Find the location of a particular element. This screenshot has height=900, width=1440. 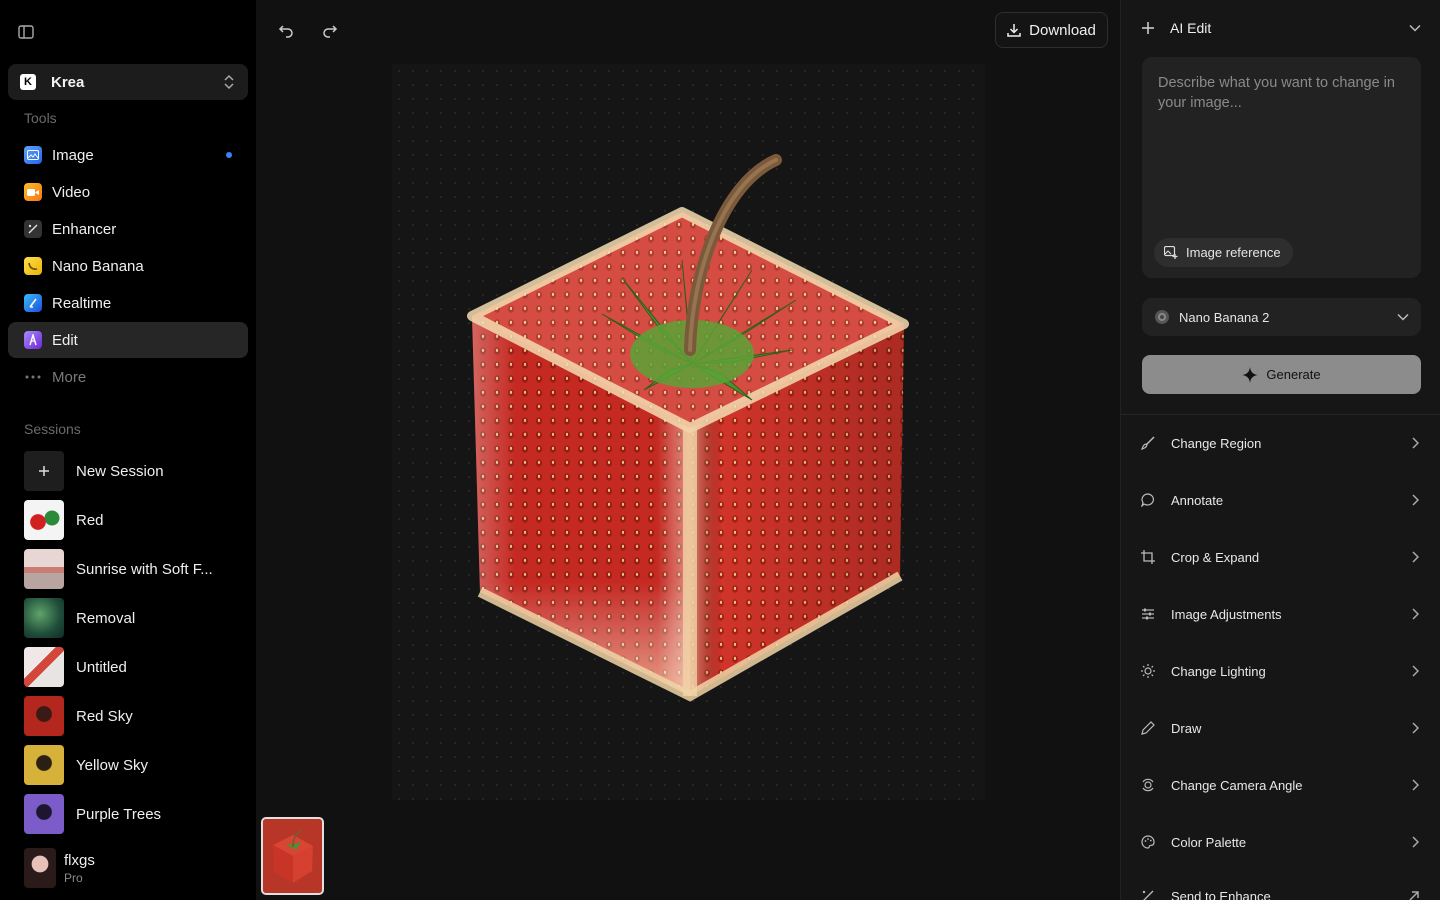

tool-label: Color Palette is located at coordinates (1209, 842).